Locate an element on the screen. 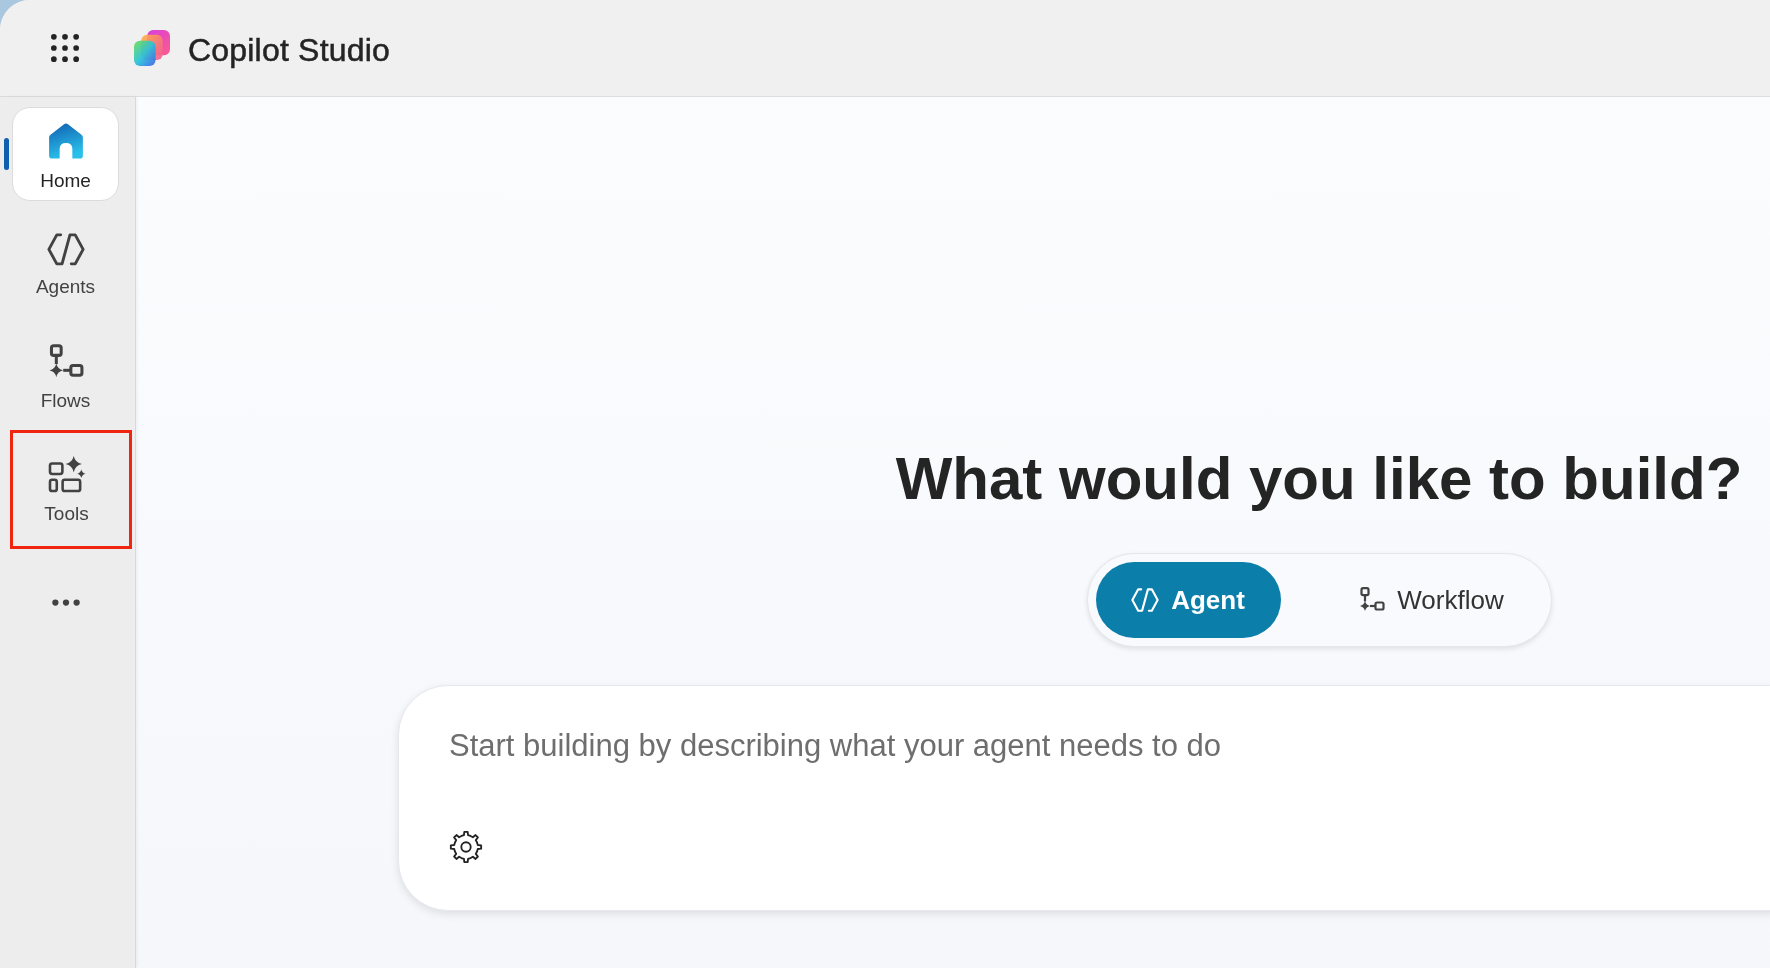 The width and height of the screenshot is (1770, 968). app-title: Copilot Studio is located at coordinates (289, 50).